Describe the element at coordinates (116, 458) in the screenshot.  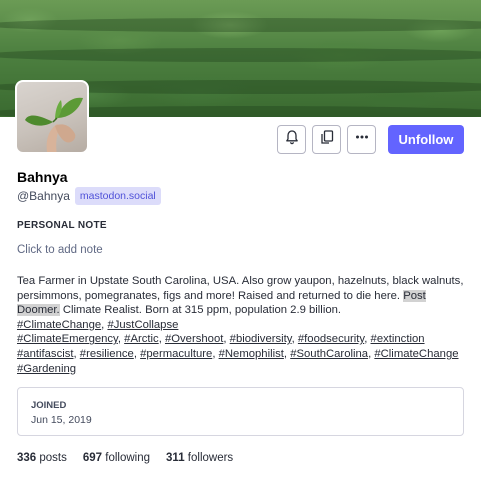
I see `following-count-link: 697 following` at that location.